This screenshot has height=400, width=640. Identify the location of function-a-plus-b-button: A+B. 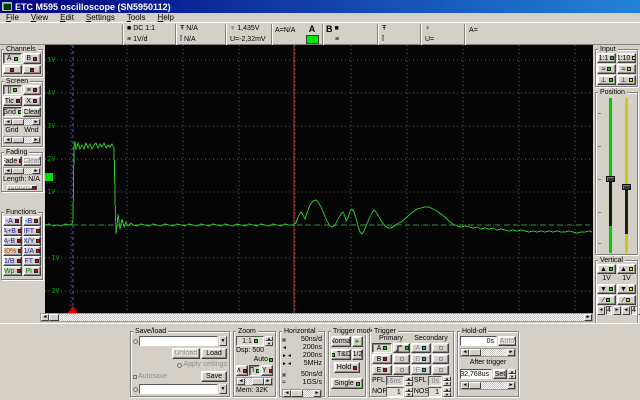
(12, 231).